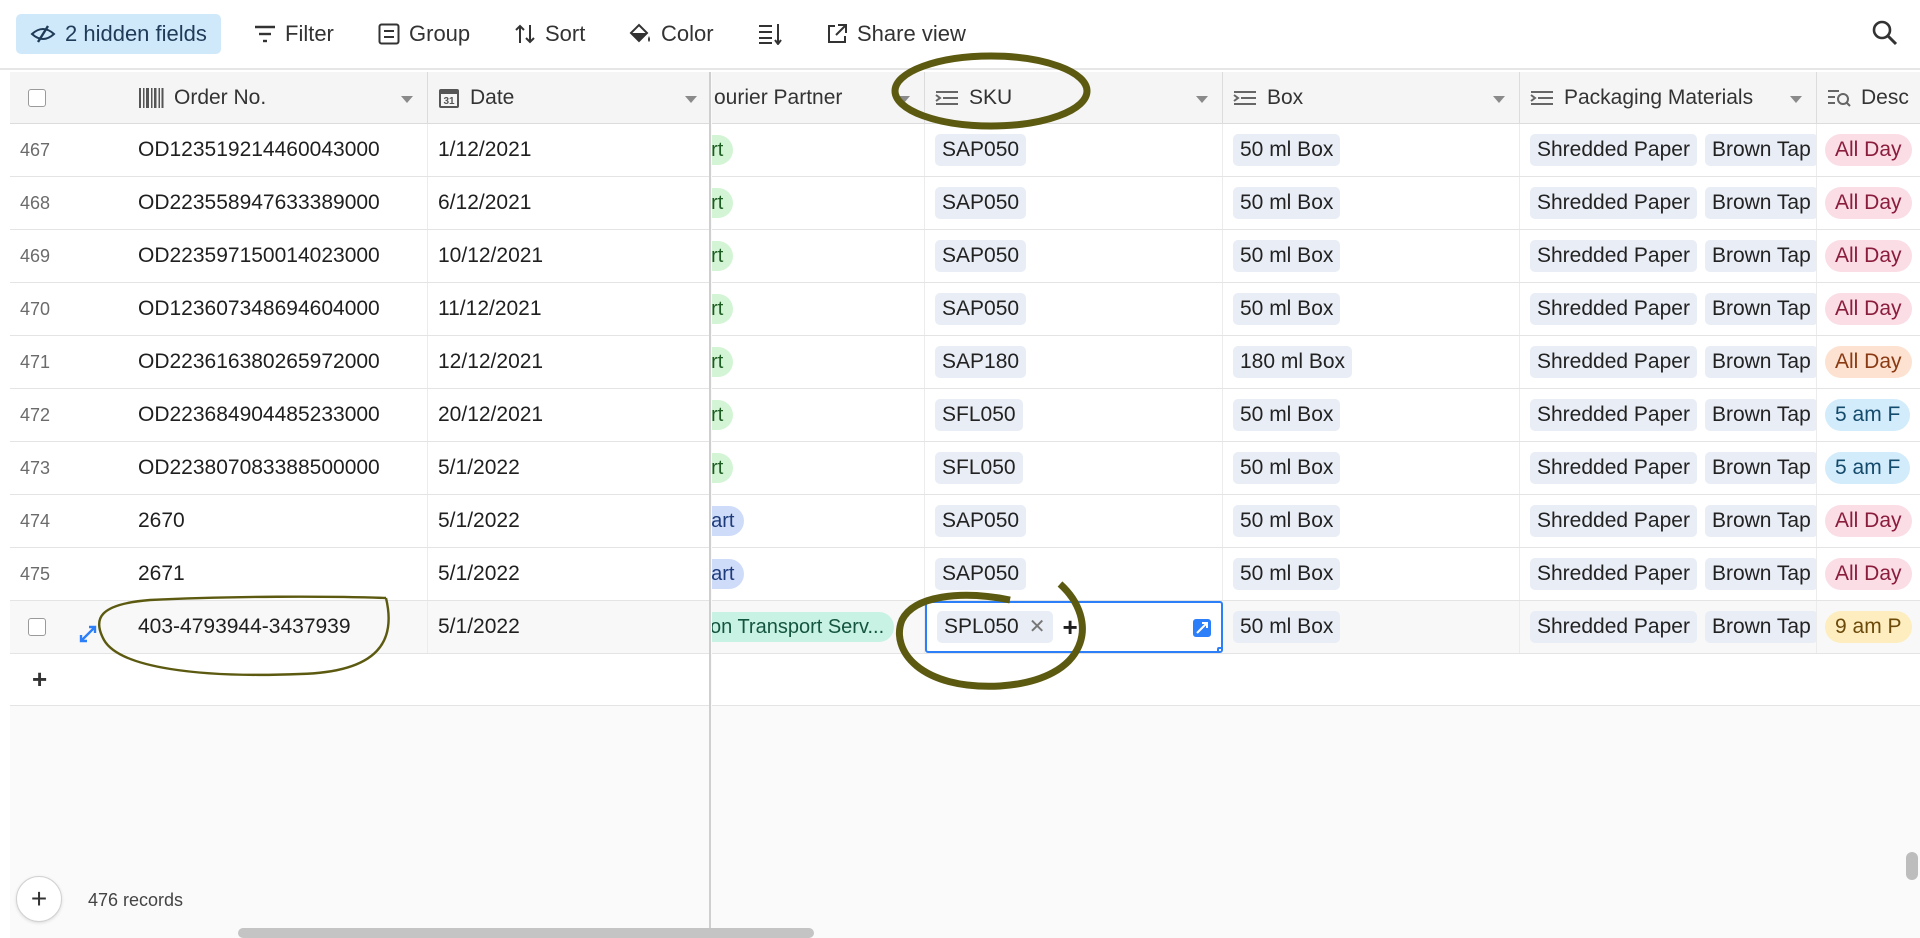 This screenshot has width=1920, height=938. I want to click on table-row: 471 OD223616380265972000 12/12/2021, so click(359, 362).